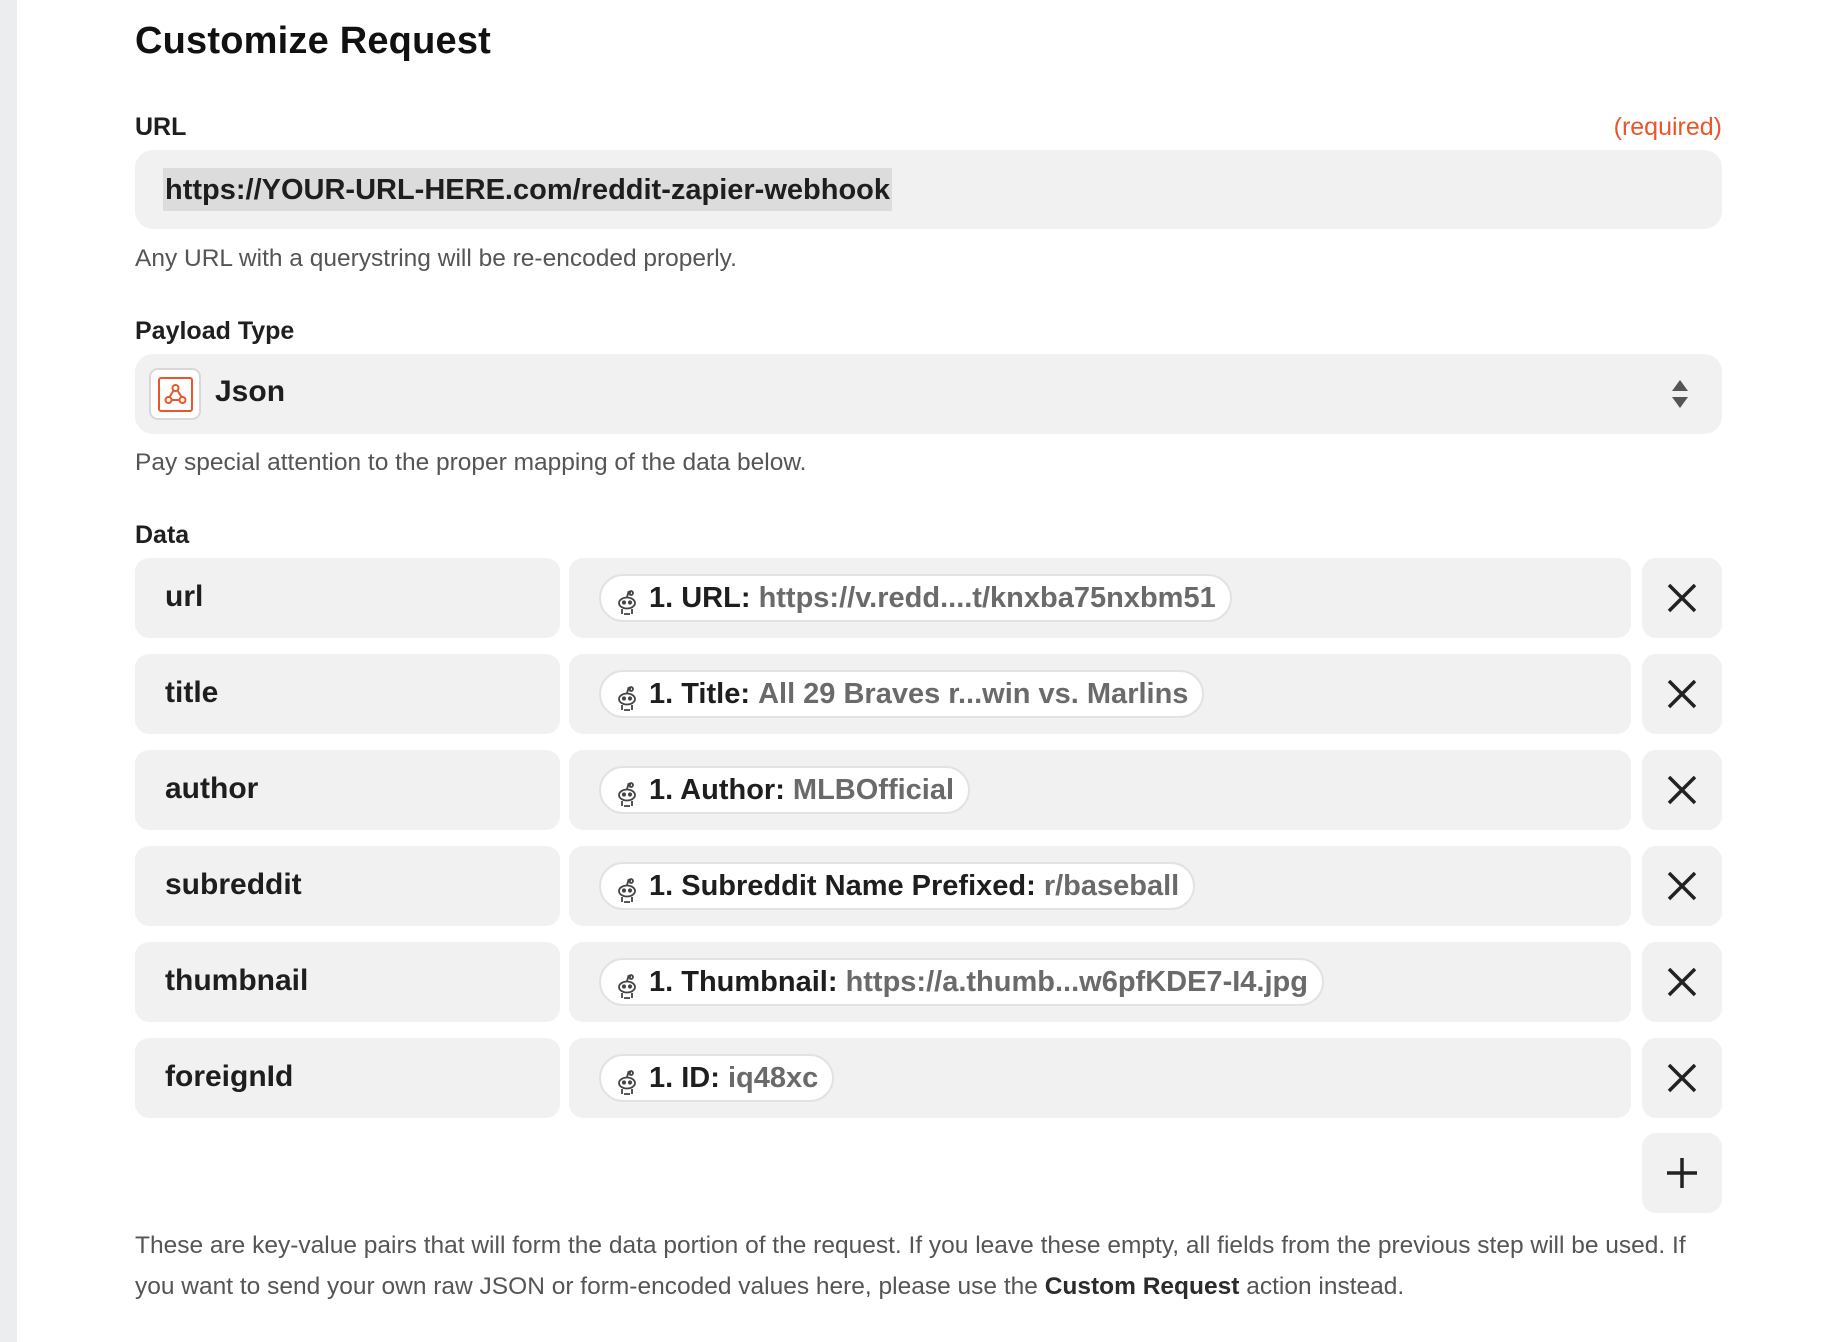  What do you see at coordinates (229, 1076) in the screenshot?
I see `data-key-value: foreignId` at bounding box center [229, 1076].